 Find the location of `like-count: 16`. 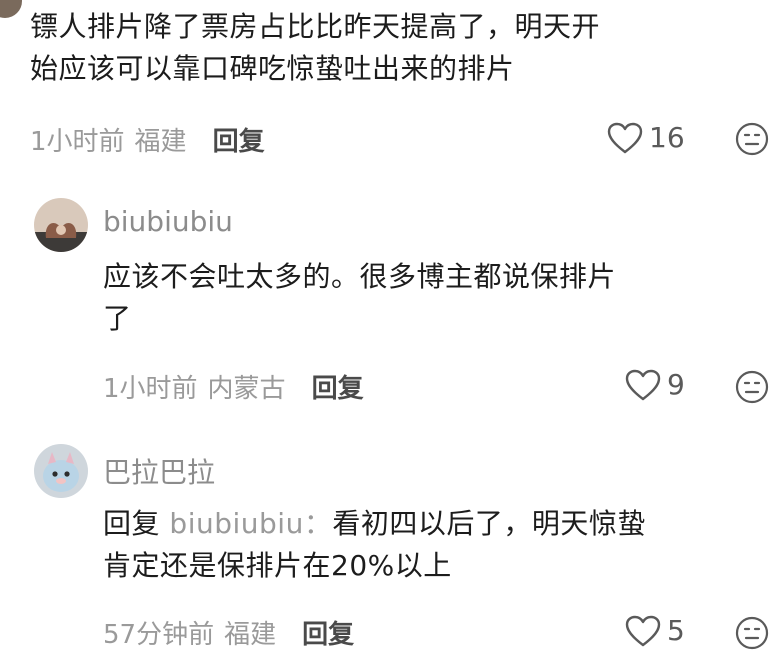

like-count: 16 is located at coordinates (667, 137).